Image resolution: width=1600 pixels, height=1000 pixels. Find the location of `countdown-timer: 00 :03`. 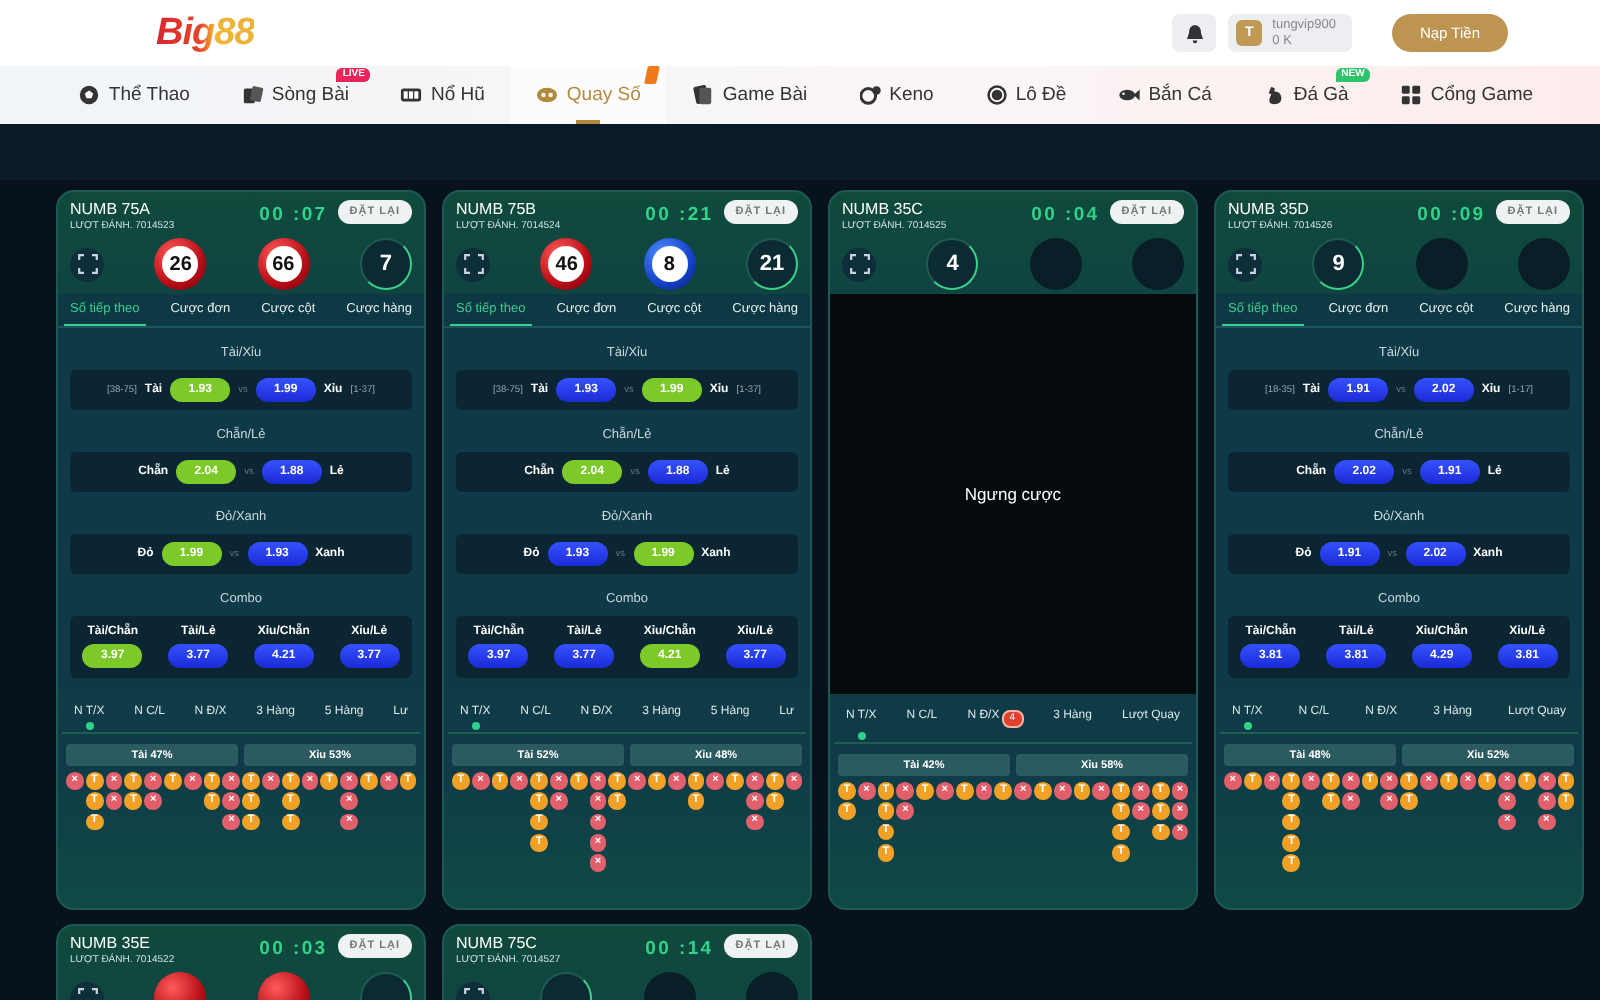

countdown-timer: 00 :03 is located at coordinates (293, 949).